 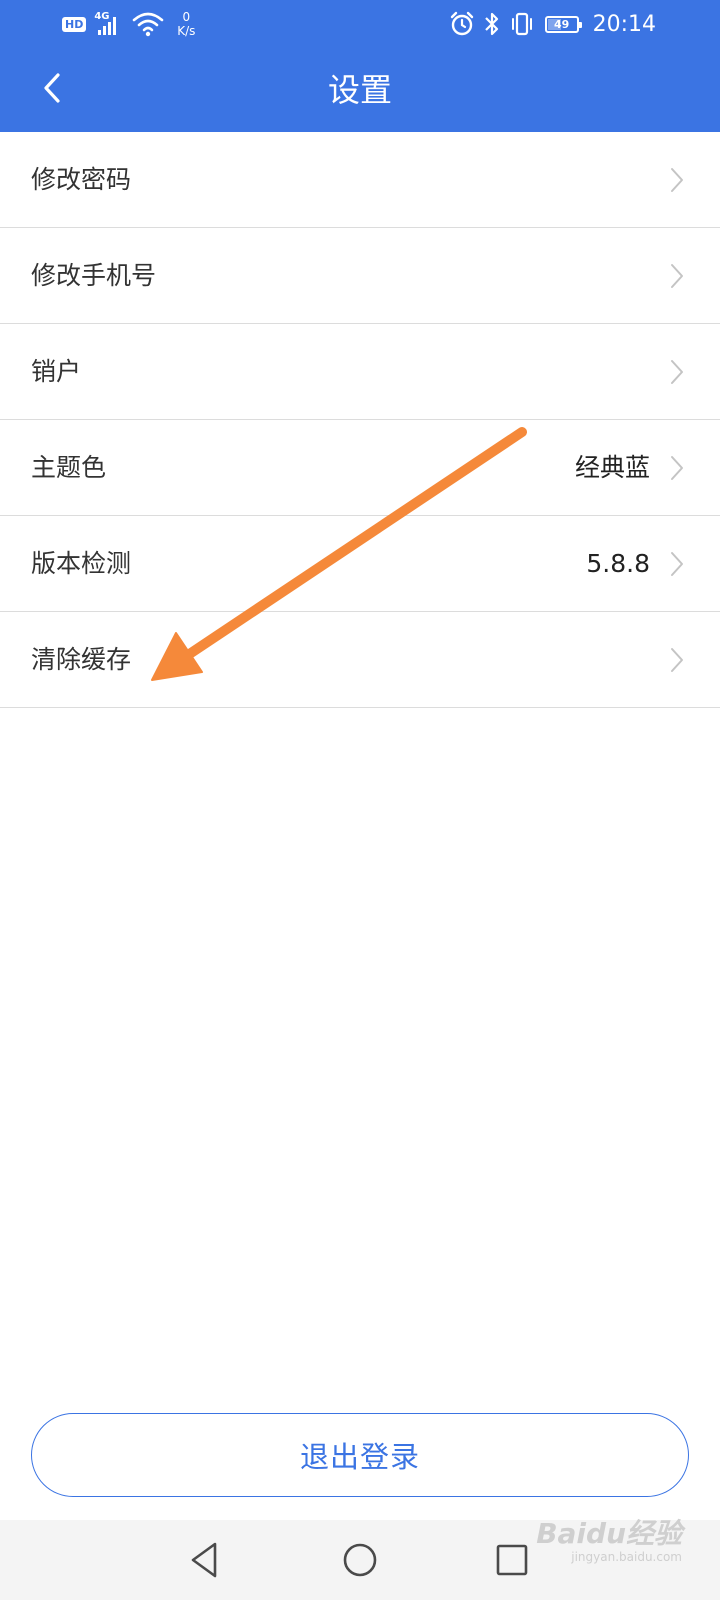 I want to click on nav-home-icon, so click(x=360, y=1560).